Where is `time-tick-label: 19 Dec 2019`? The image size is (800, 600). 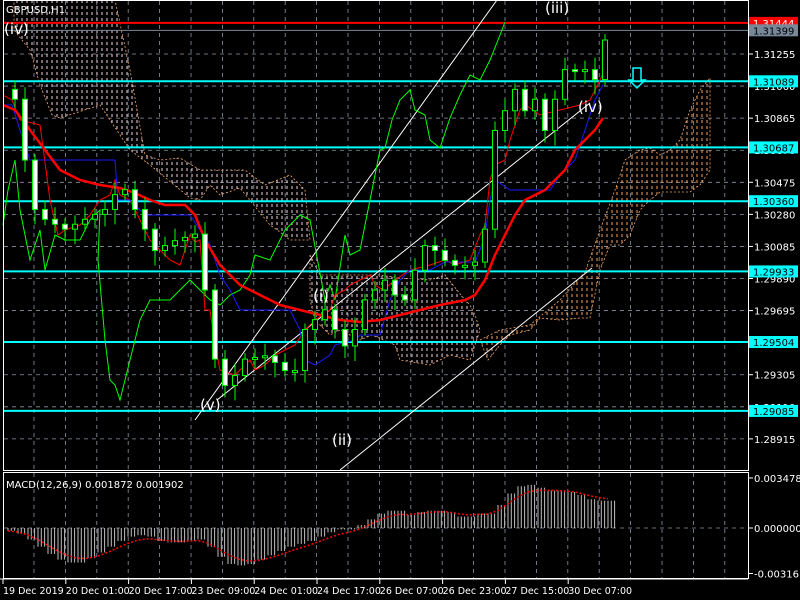
time-tick-label: 19 Dec 2019 is located at coordinates (33, 591).